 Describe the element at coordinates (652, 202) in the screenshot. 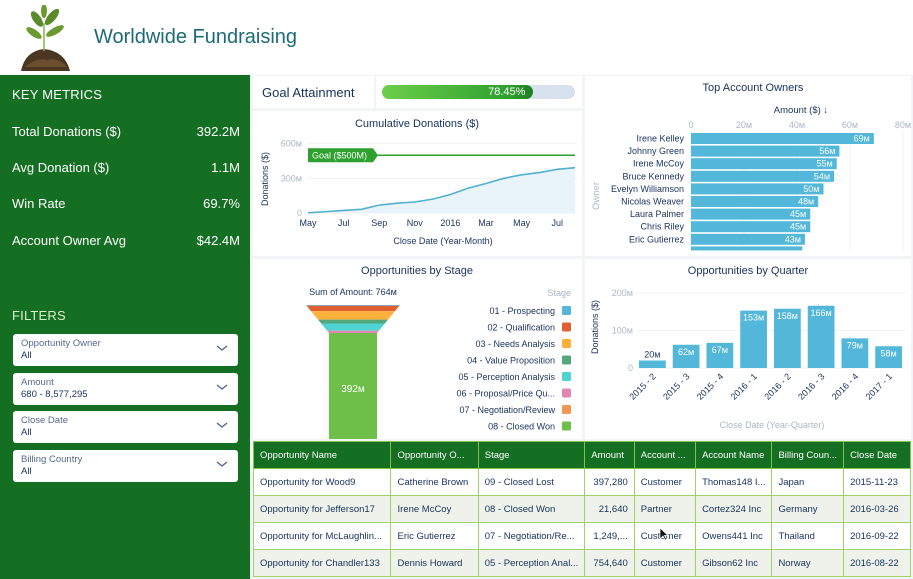

I see `category-label: Nicolas Weaver` at that location.